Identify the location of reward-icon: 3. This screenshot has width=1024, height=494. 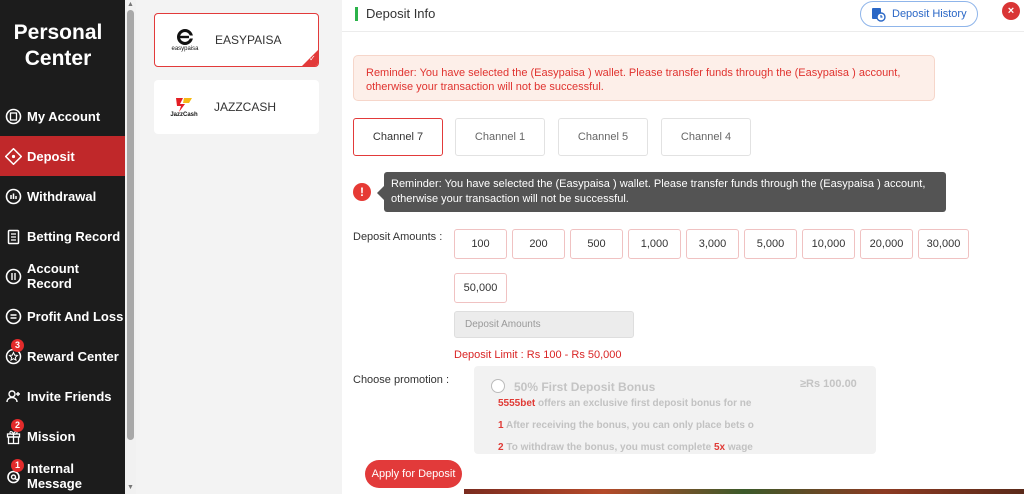
(14, 351).